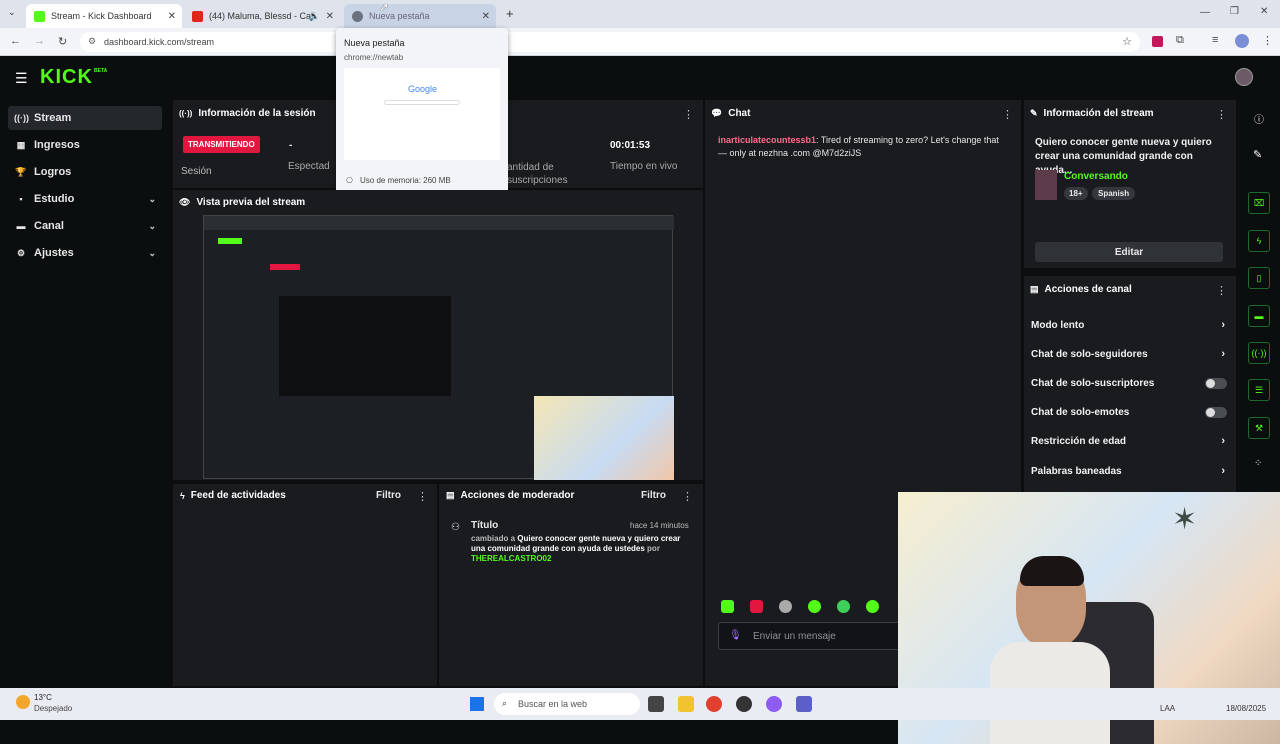  Describe the element at coordinates (1259, 390) in the screenshot. I see `layout-icon: ☰` at that location.